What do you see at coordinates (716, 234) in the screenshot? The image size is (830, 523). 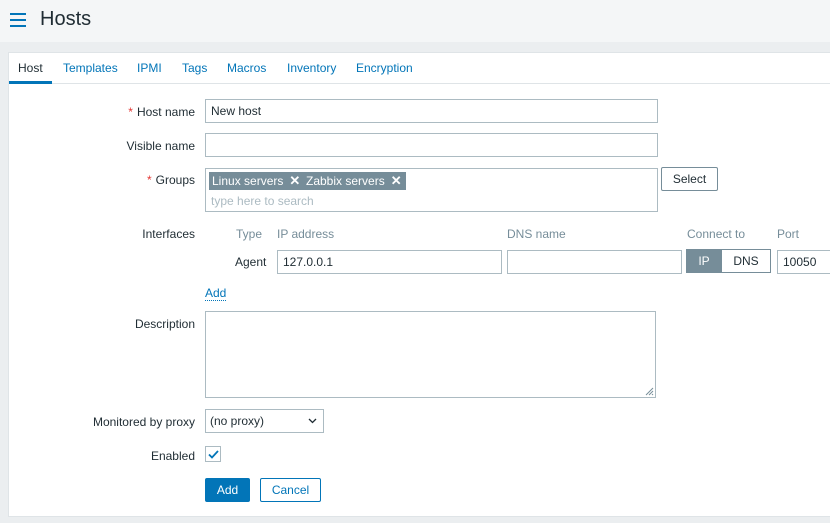 I see `interface-col-connect: Connect to` at bounding box center [716, 234].